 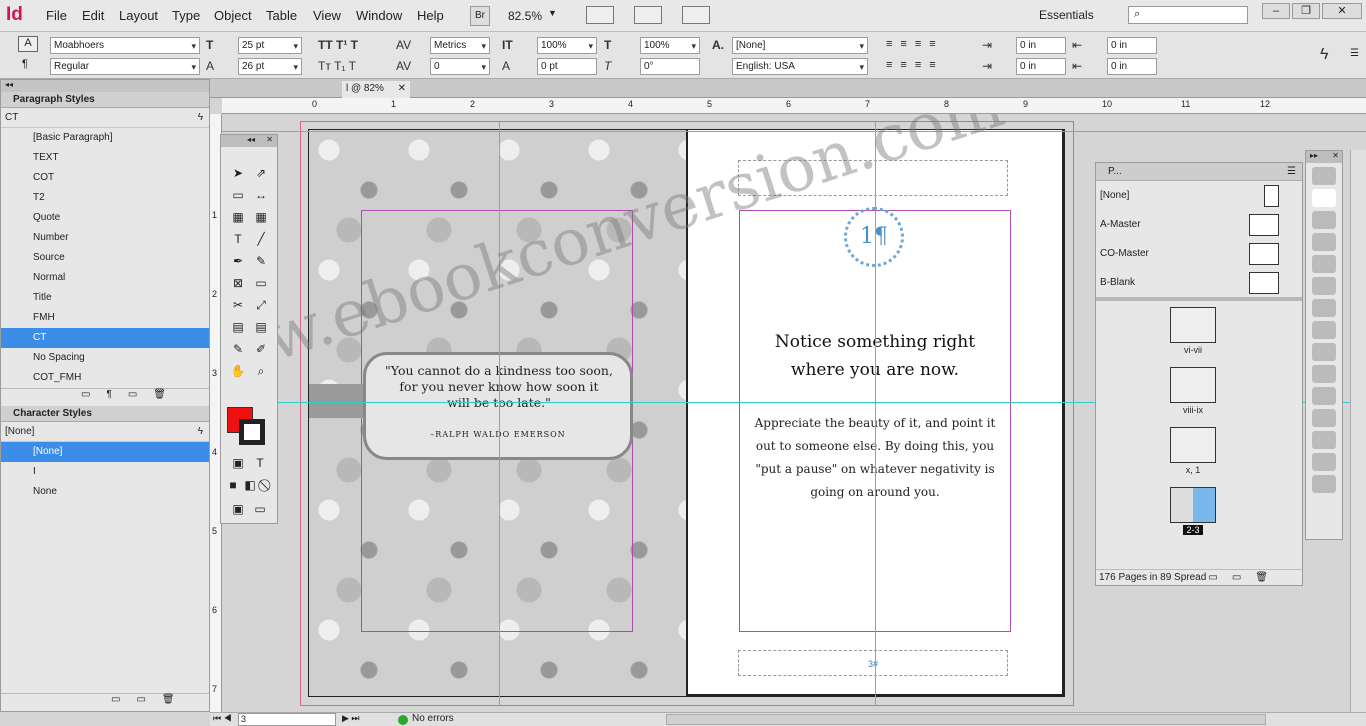 What do you see at coordinates (1199, 253) in the screenshot?
I see `master-page-item: CO-Master` at bounding box center [1199, 253].